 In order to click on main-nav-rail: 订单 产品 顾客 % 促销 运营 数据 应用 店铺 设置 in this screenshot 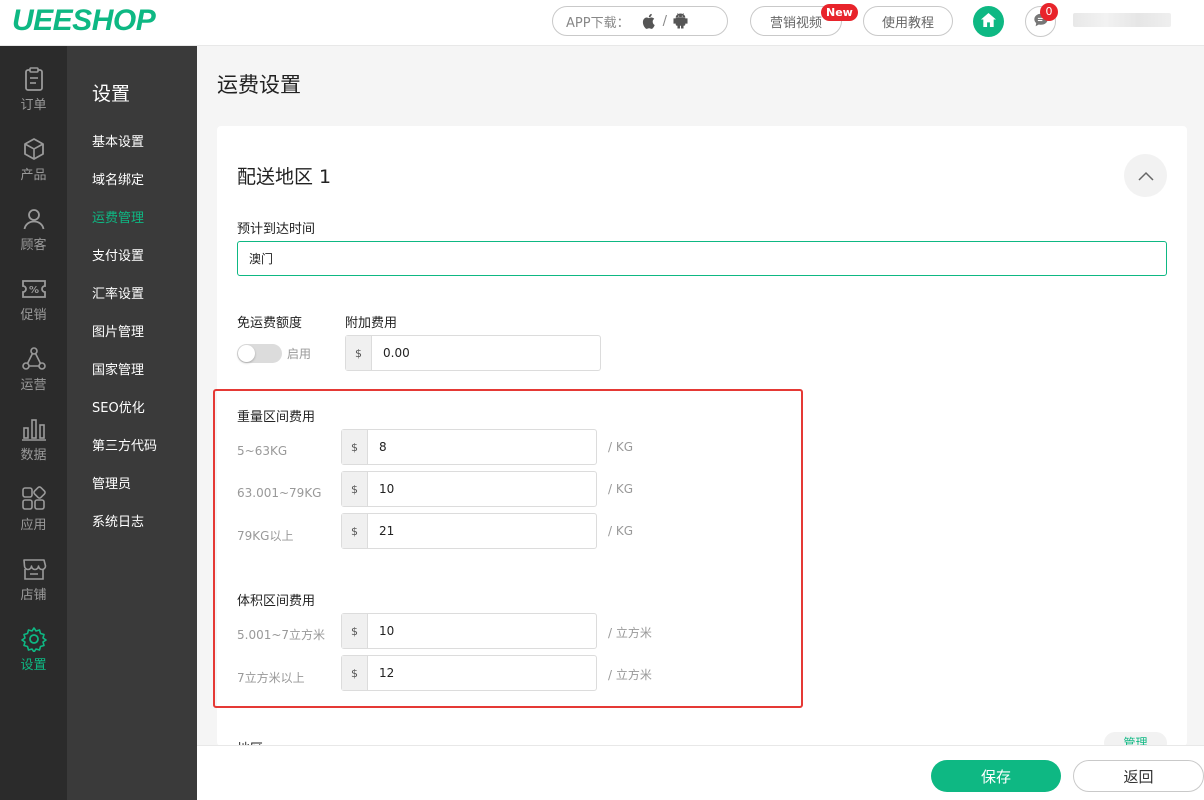, I will do `click(33, 423)`.